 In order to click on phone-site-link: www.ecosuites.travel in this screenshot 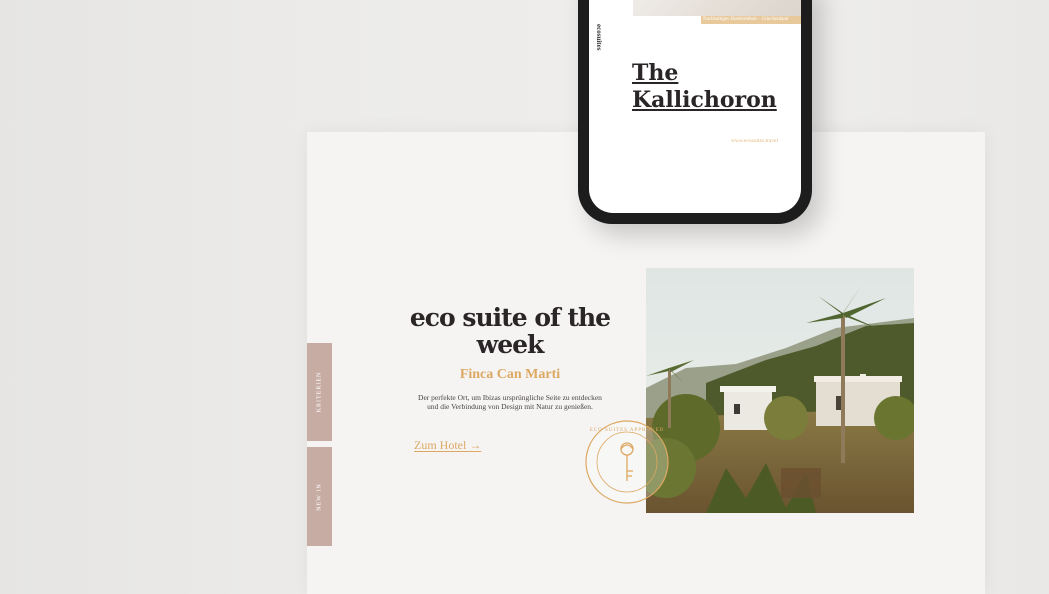, I will do `click(754, 141)`.